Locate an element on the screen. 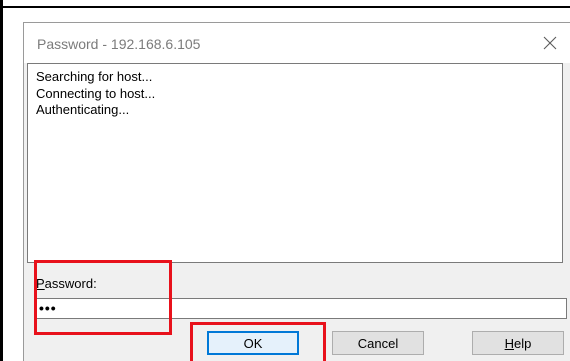 The height and width of the screenshot is (361, 570). cancel-button: Cancel is located at coordinates (378, 343).